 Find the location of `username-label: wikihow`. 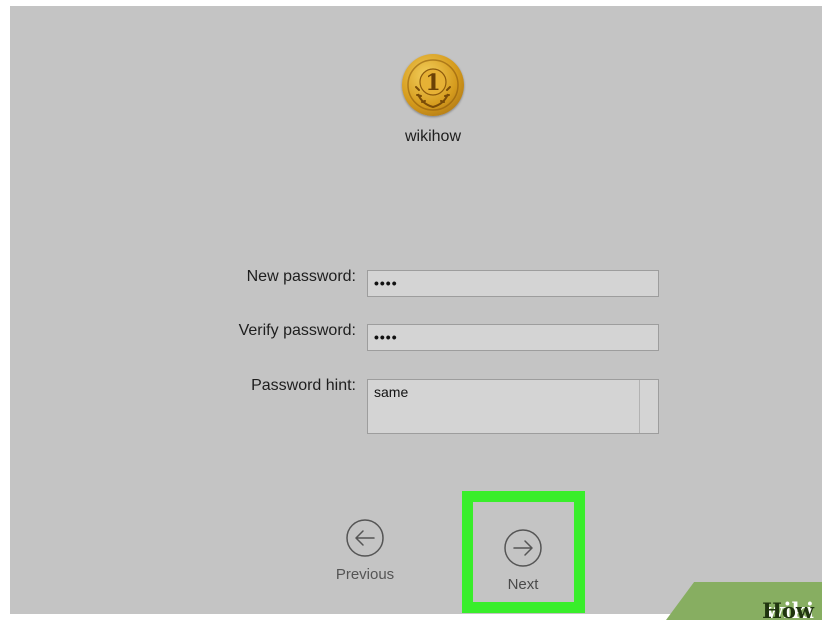

username-label: wikihow is located at coordinates (432, 136).